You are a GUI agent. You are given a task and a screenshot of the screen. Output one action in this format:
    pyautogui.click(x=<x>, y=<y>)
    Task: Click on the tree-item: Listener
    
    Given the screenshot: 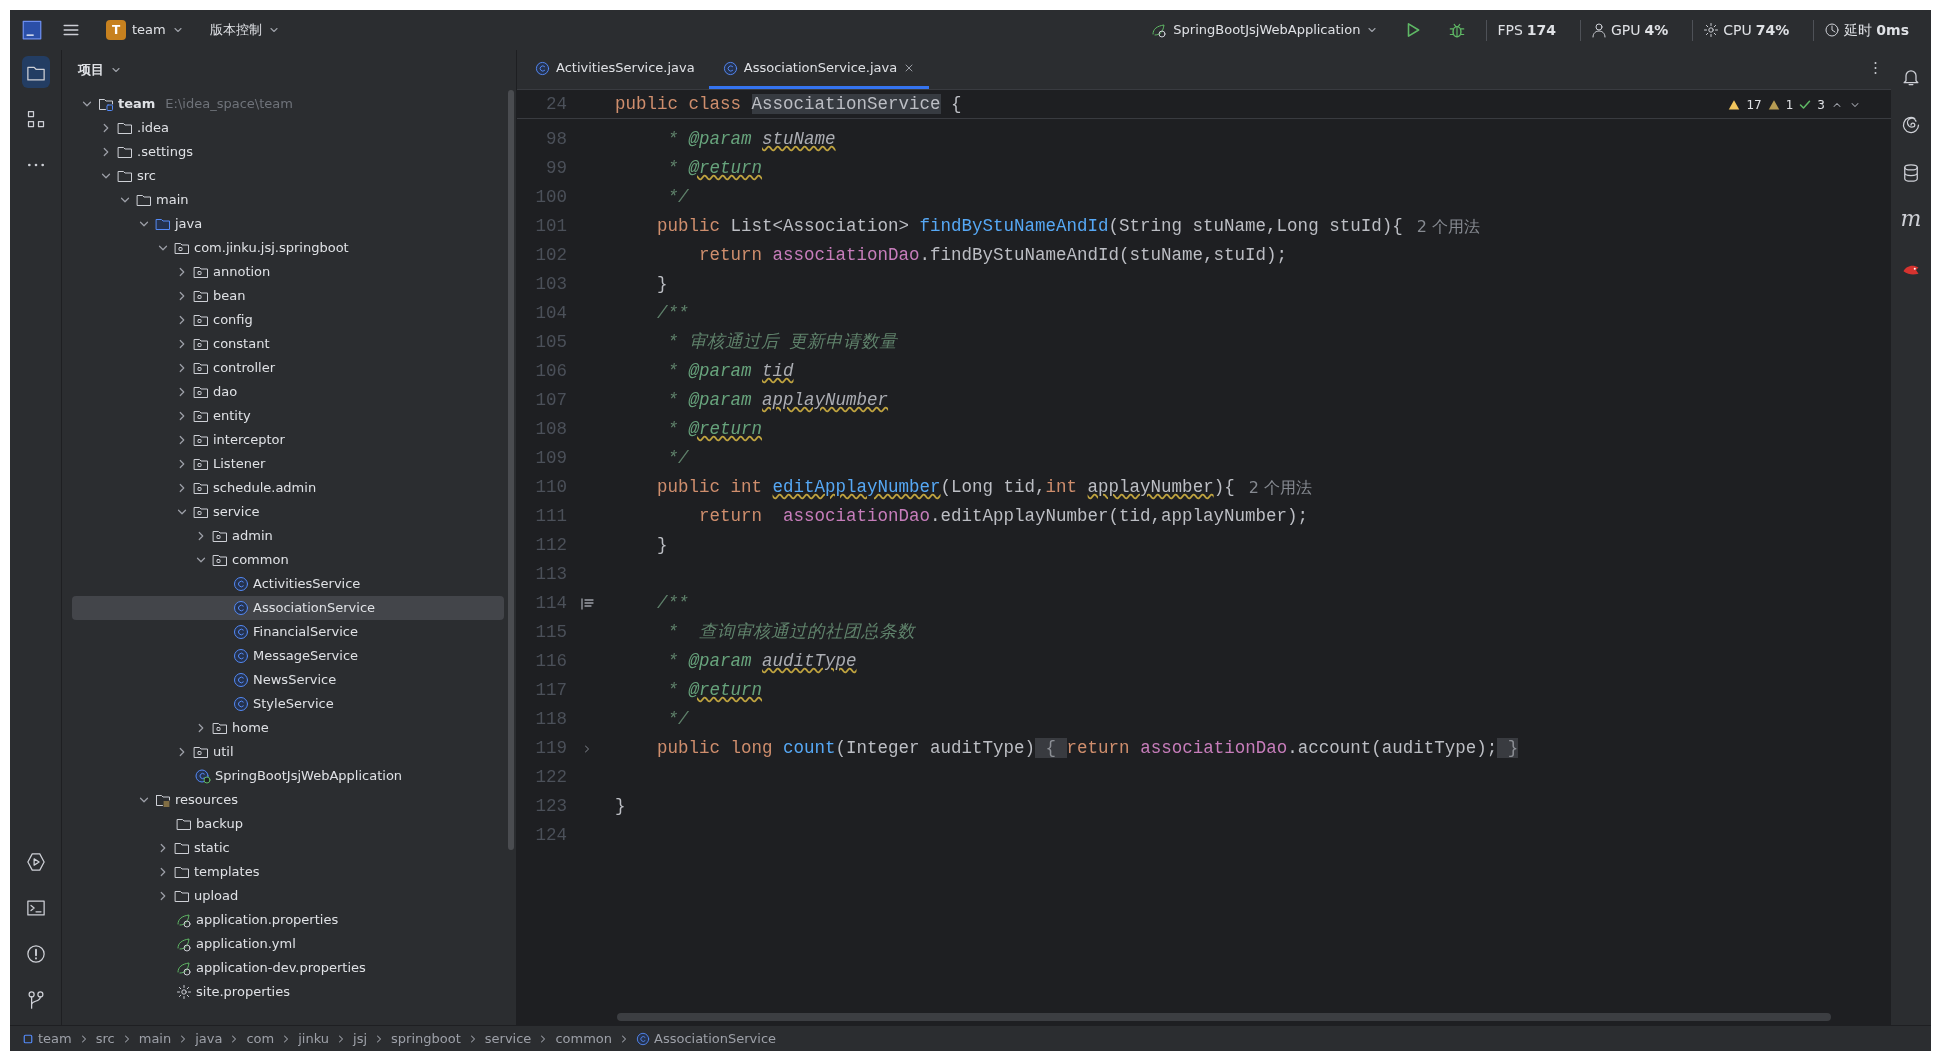 What is the action you would take?
    pyautogui.click(x=288, y=464)
    